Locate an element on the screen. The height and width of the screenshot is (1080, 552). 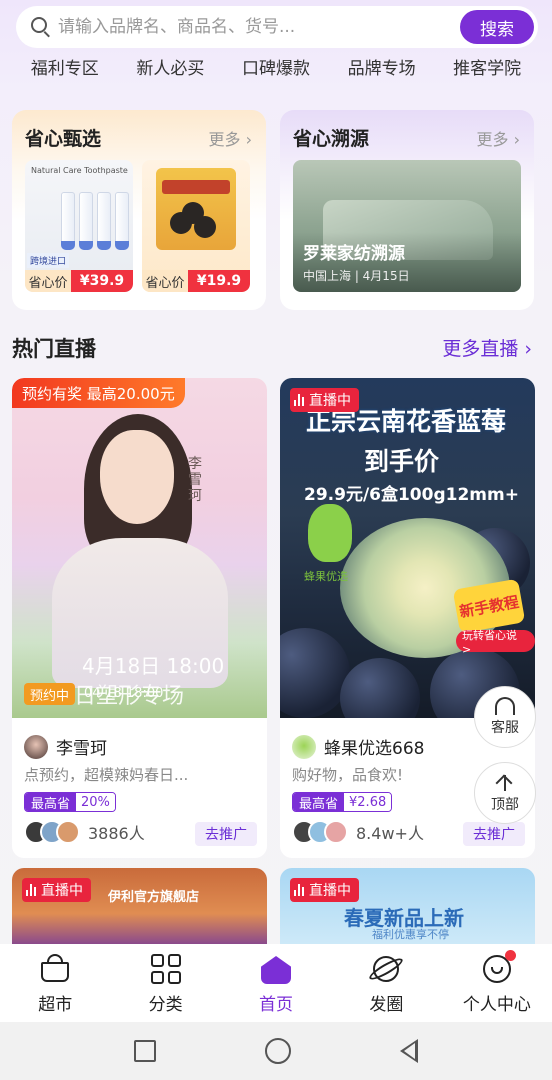
store-name: 伊利官方旗舰店 is located at coordinates (154, 897).